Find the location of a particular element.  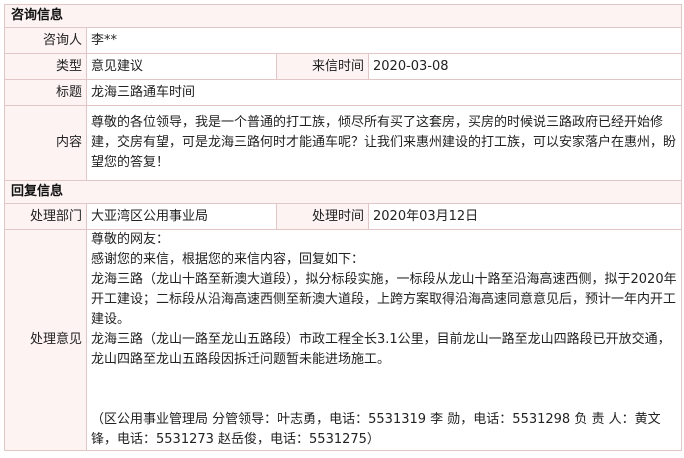

consult-section-header: 咨询信息 is located at coordinates (343, 16).